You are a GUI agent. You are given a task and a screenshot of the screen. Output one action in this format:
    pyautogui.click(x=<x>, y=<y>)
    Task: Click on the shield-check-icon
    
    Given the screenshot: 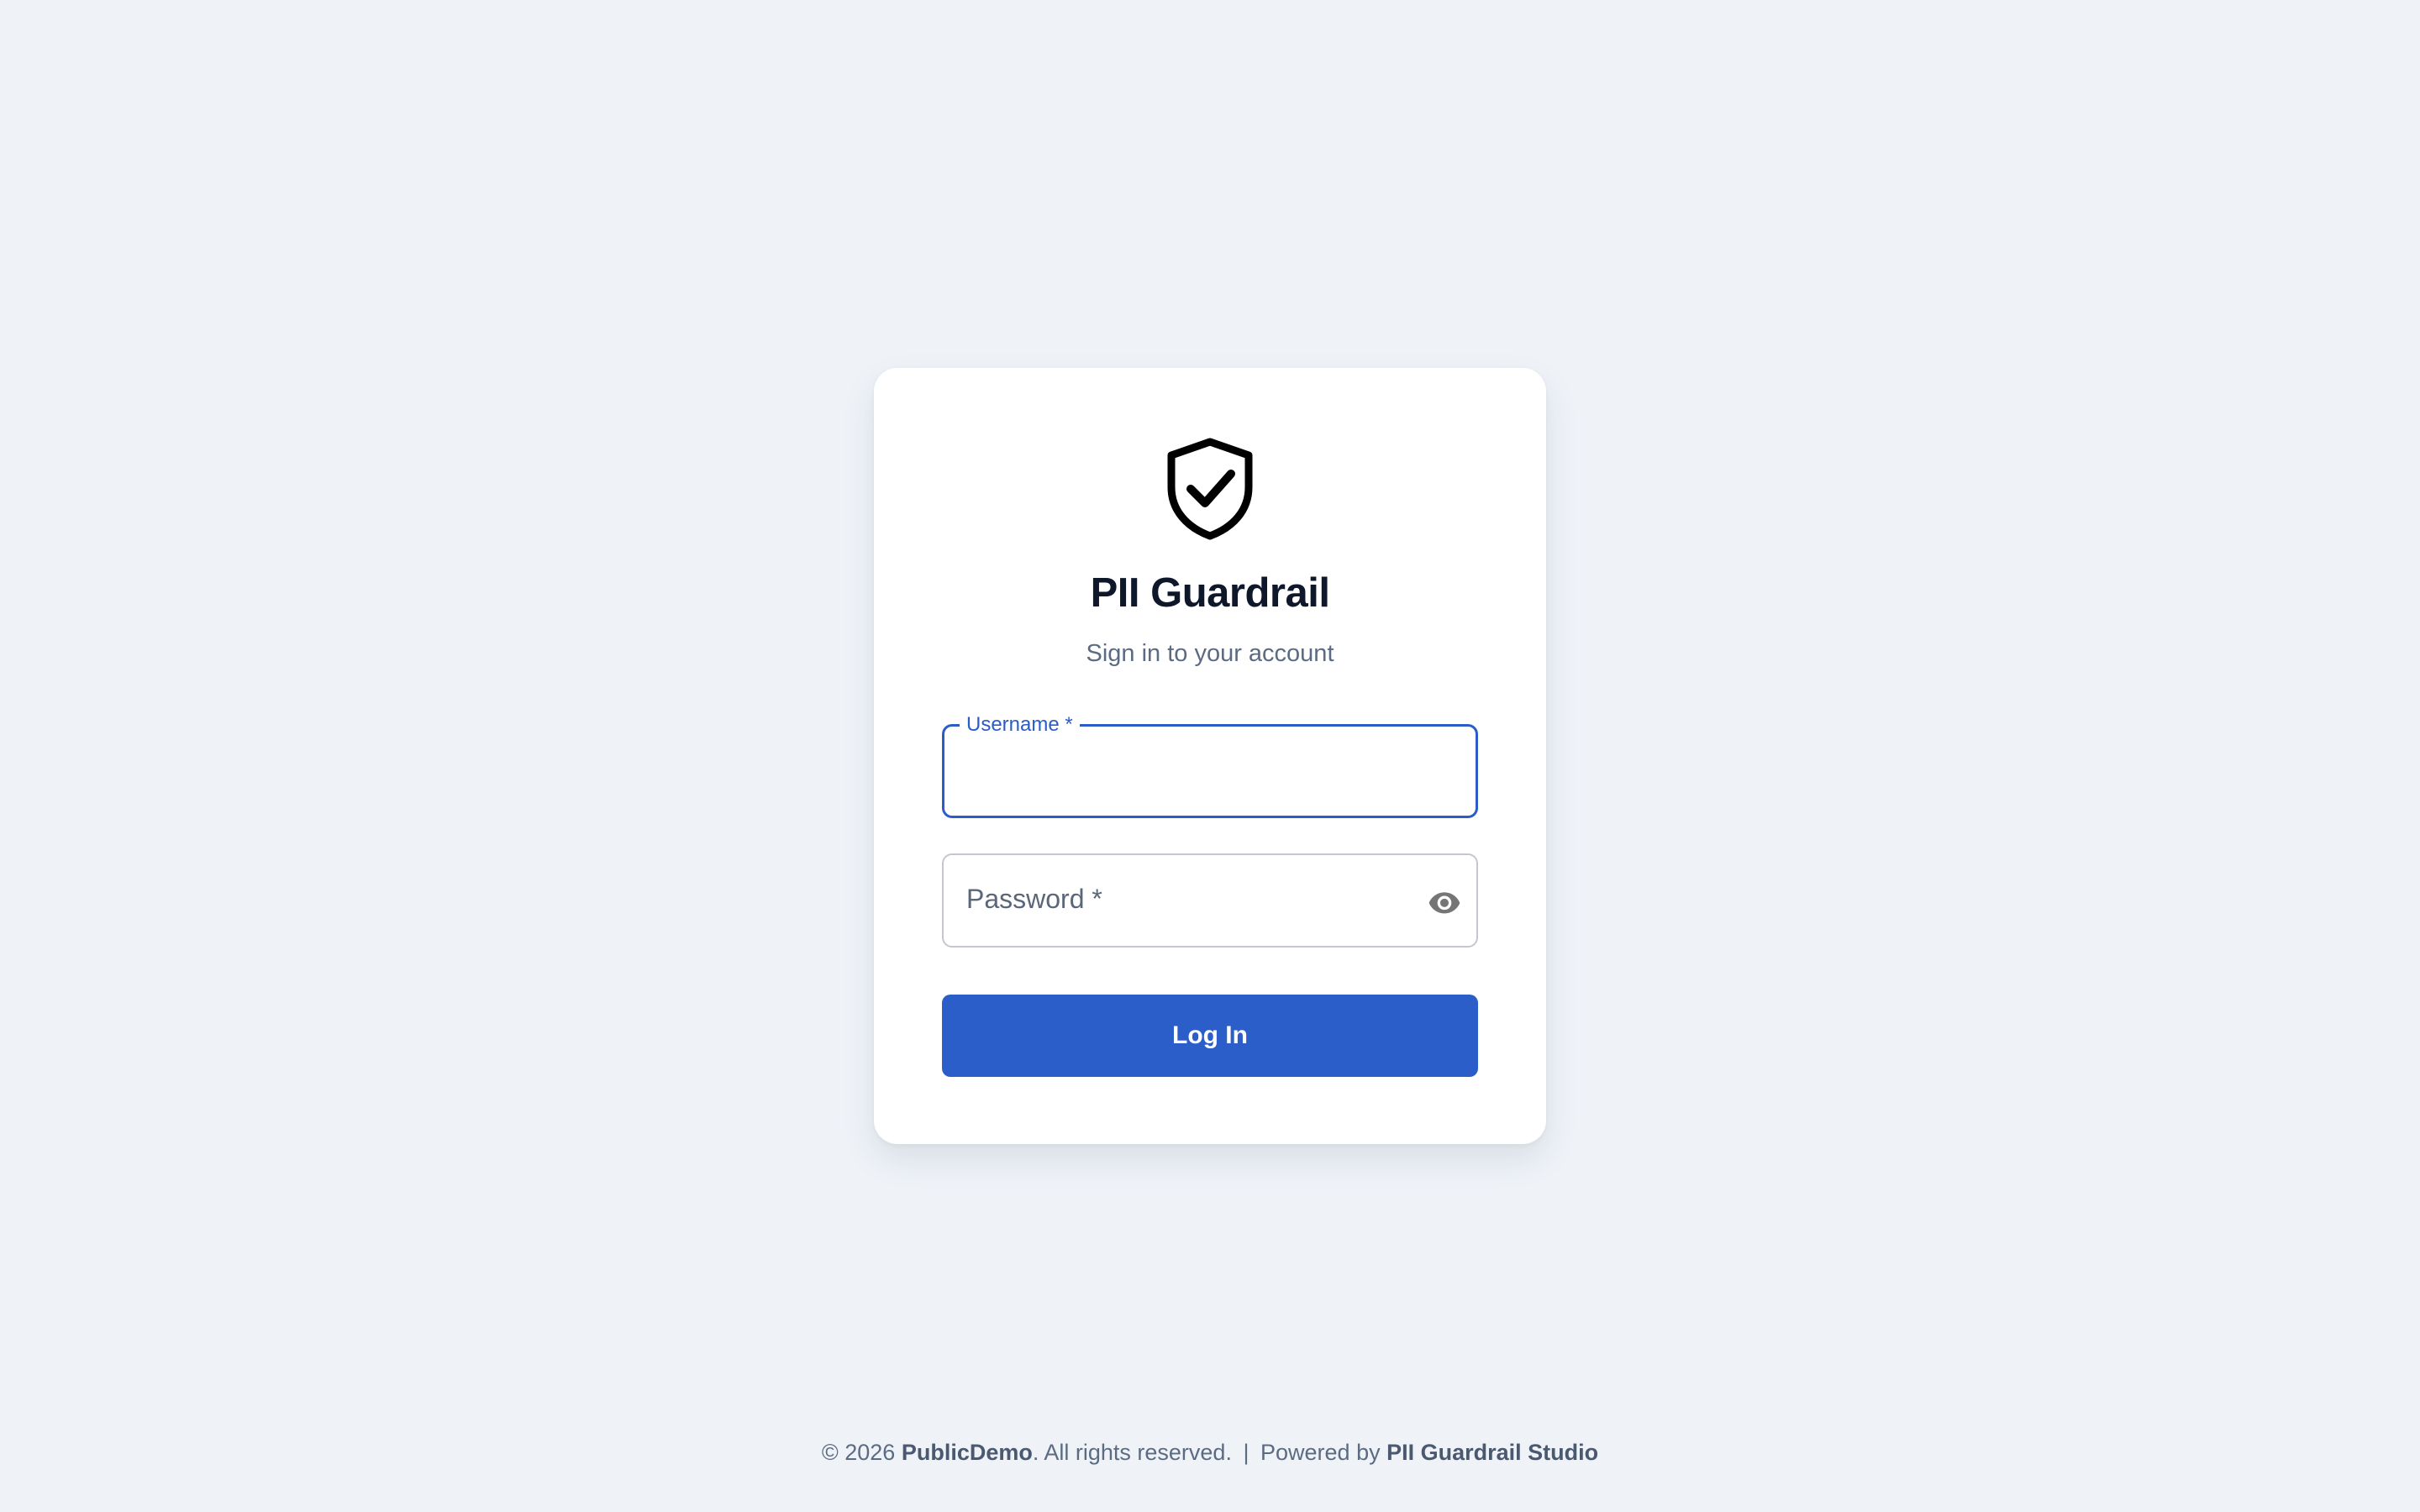 What is the action you would take?
    pyautogui.click(x=1210, y=489)
    